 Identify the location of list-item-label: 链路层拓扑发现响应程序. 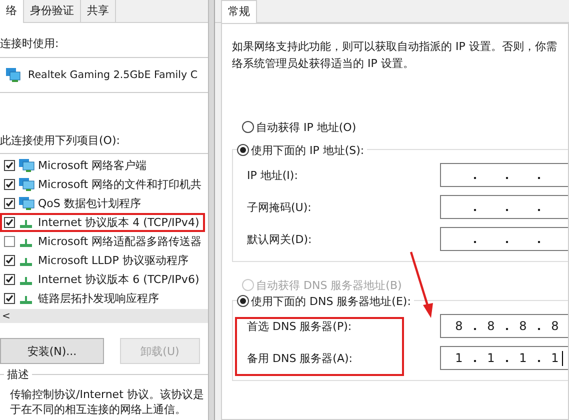
(98, 298).